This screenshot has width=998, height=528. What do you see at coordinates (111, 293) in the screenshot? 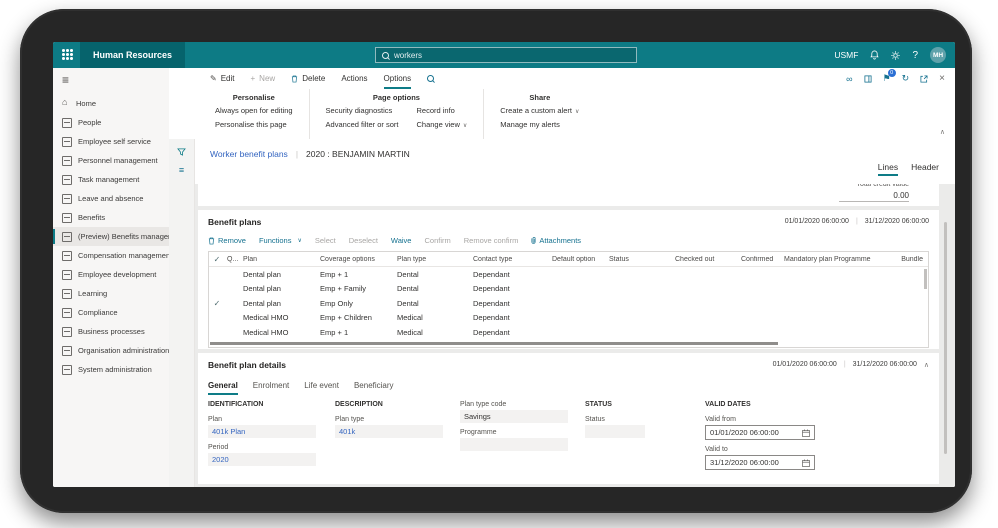
I see `sidebar-item-learning: Learning` at bounding box center [111, 293].